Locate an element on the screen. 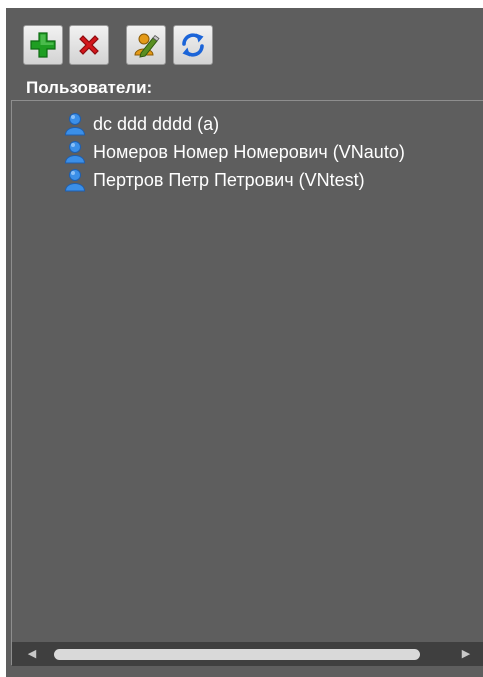 This screenshot has width=483, height=677. edit-user-icon is located at coordinates (147, 45).